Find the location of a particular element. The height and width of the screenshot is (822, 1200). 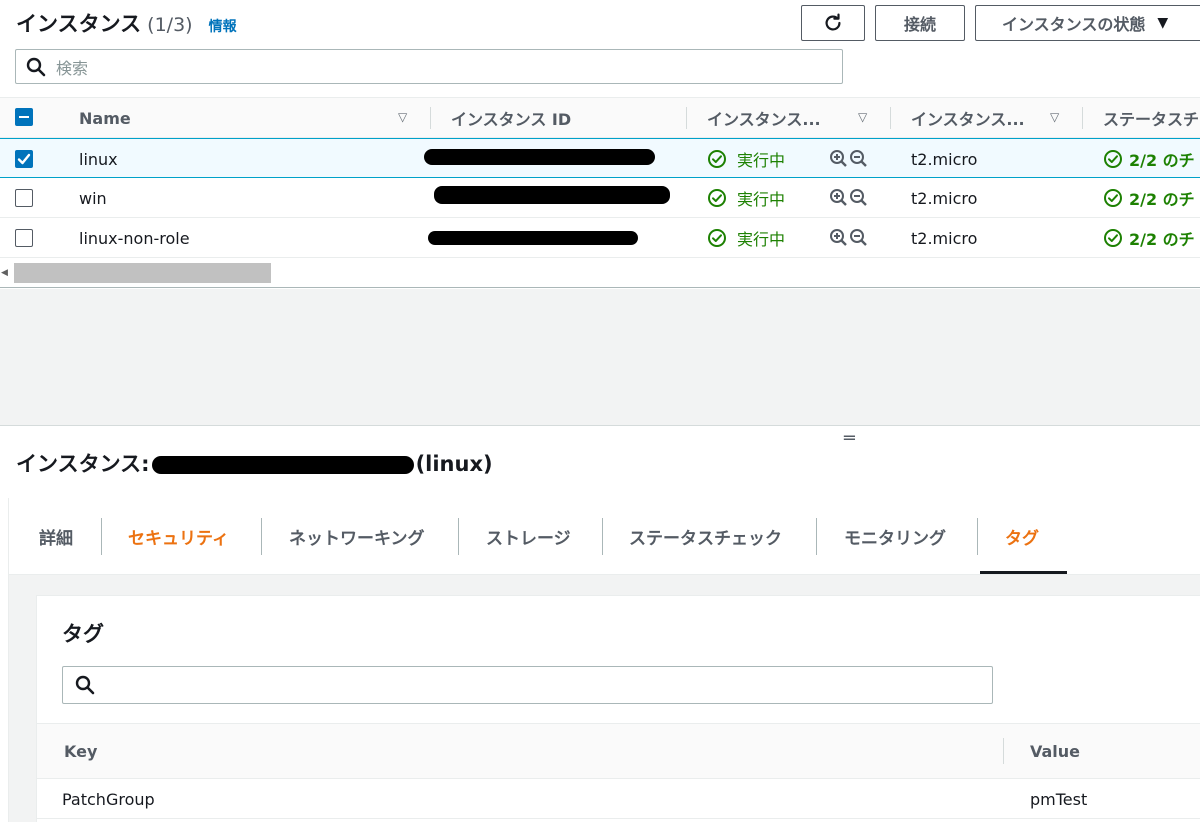

detail-title-suffix: (linux) is located at coordinates (454, 464).